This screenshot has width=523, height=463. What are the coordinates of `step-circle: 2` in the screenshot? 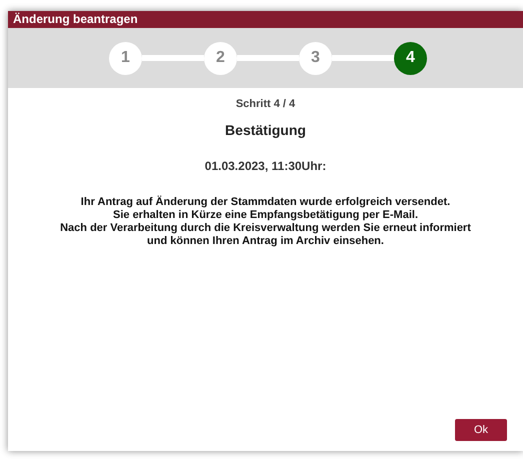 It's located at (220, 58).